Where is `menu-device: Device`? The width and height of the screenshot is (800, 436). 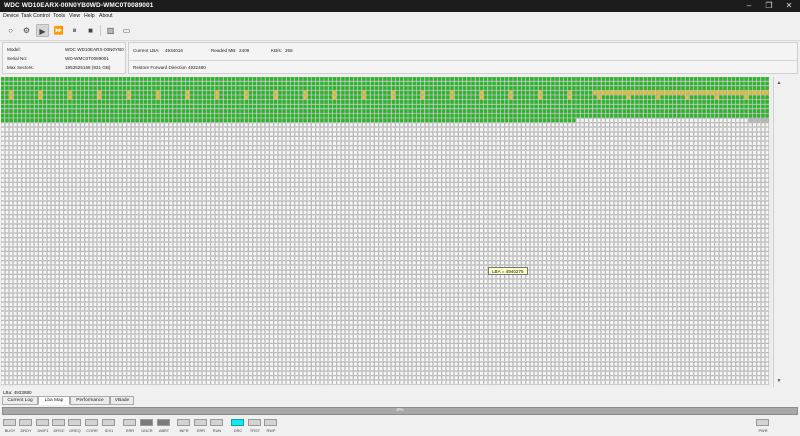
menu-device: Device is located at coordinates (11, 16).